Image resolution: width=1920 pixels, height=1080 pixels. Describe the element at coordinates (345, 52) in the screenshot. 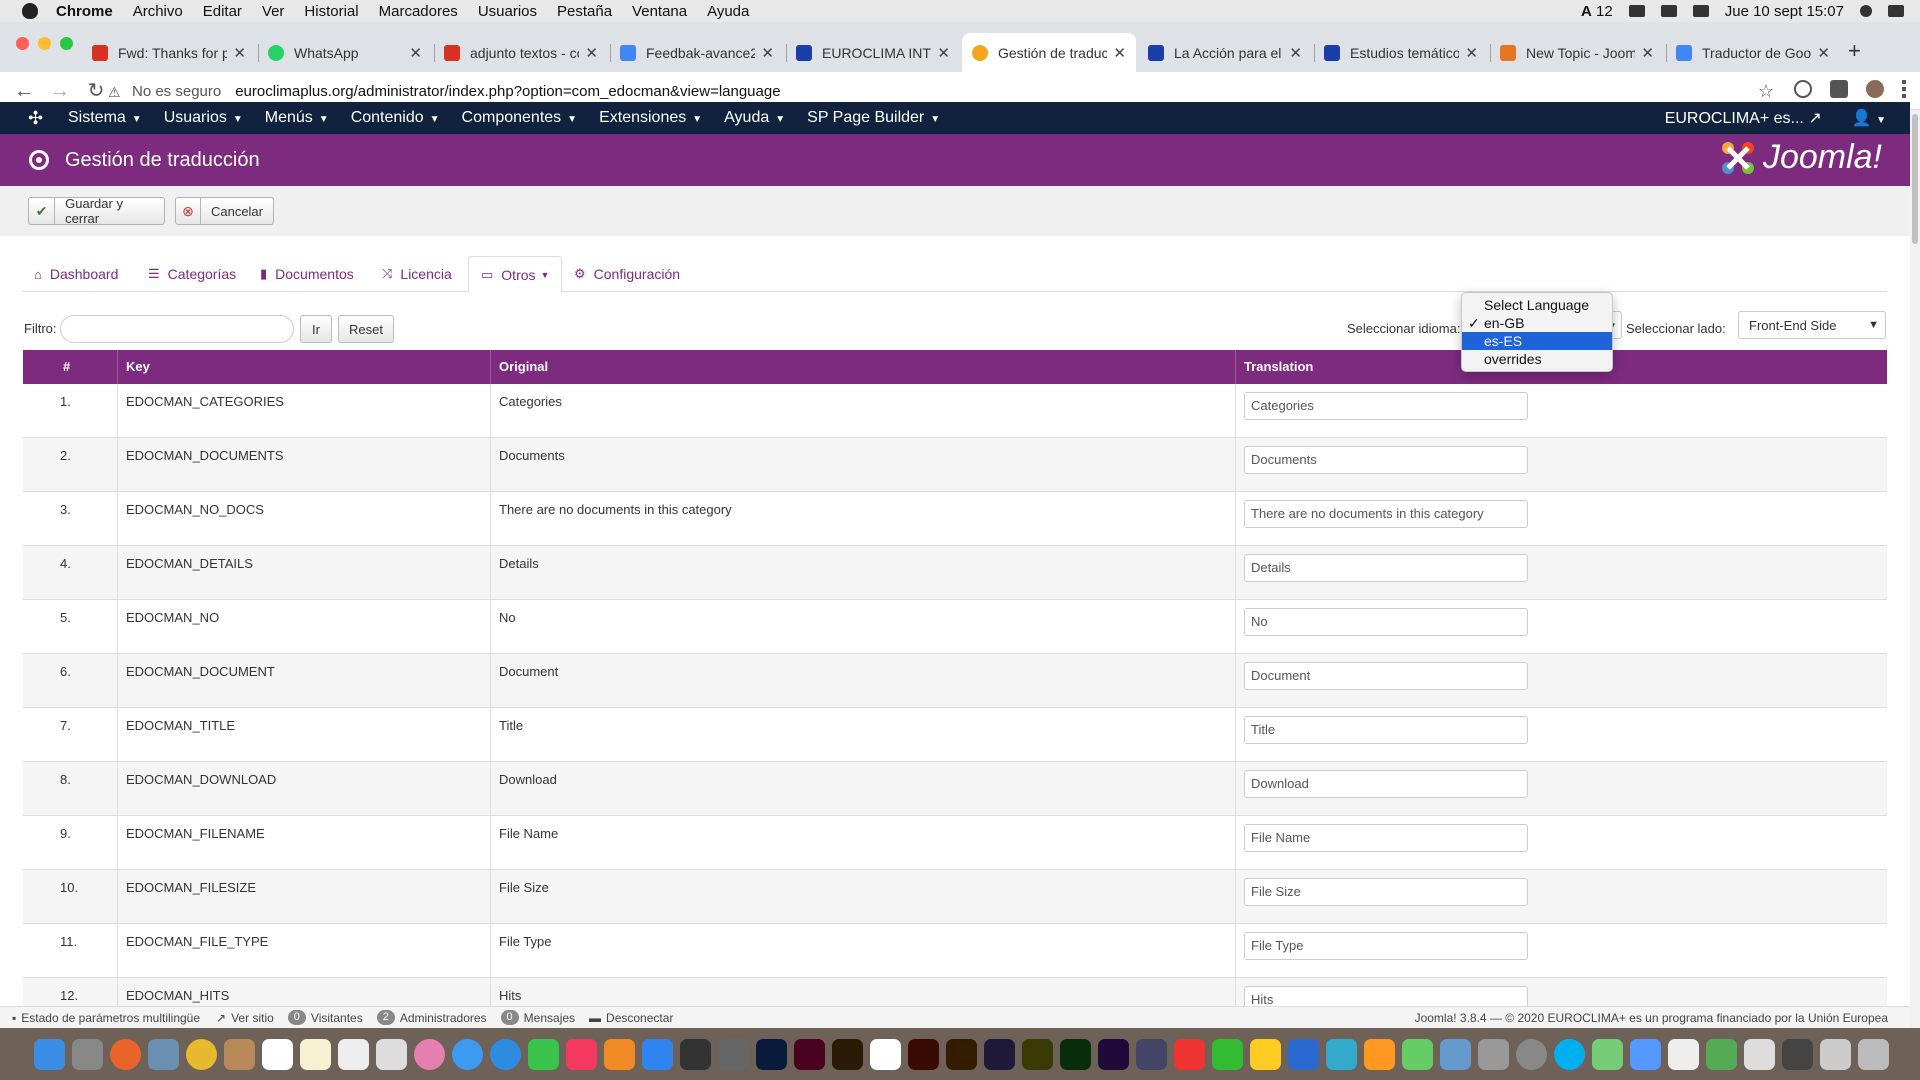

I see `browser-tab: WhatsApp ✕` at that location.